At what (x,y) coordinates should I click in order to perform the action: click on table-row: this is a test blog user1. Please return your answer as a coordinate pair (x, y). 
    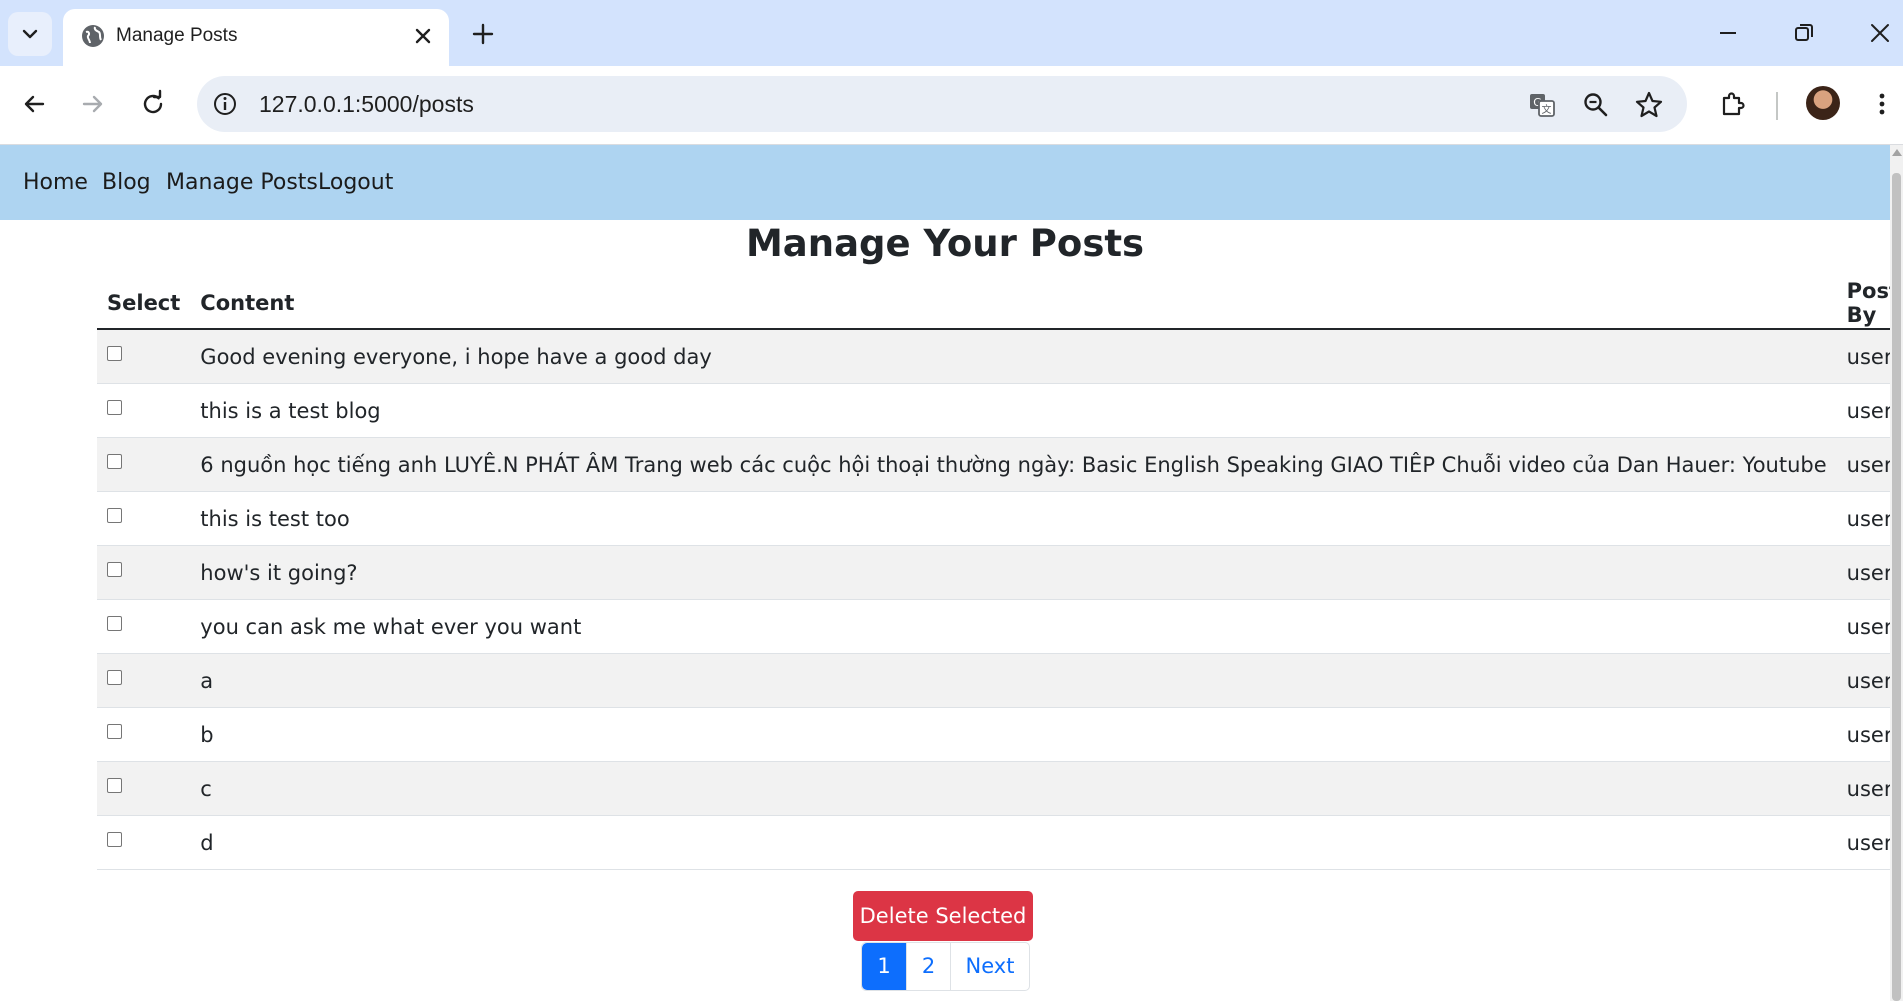
    Looking at the image, I should click on (1000, 410).